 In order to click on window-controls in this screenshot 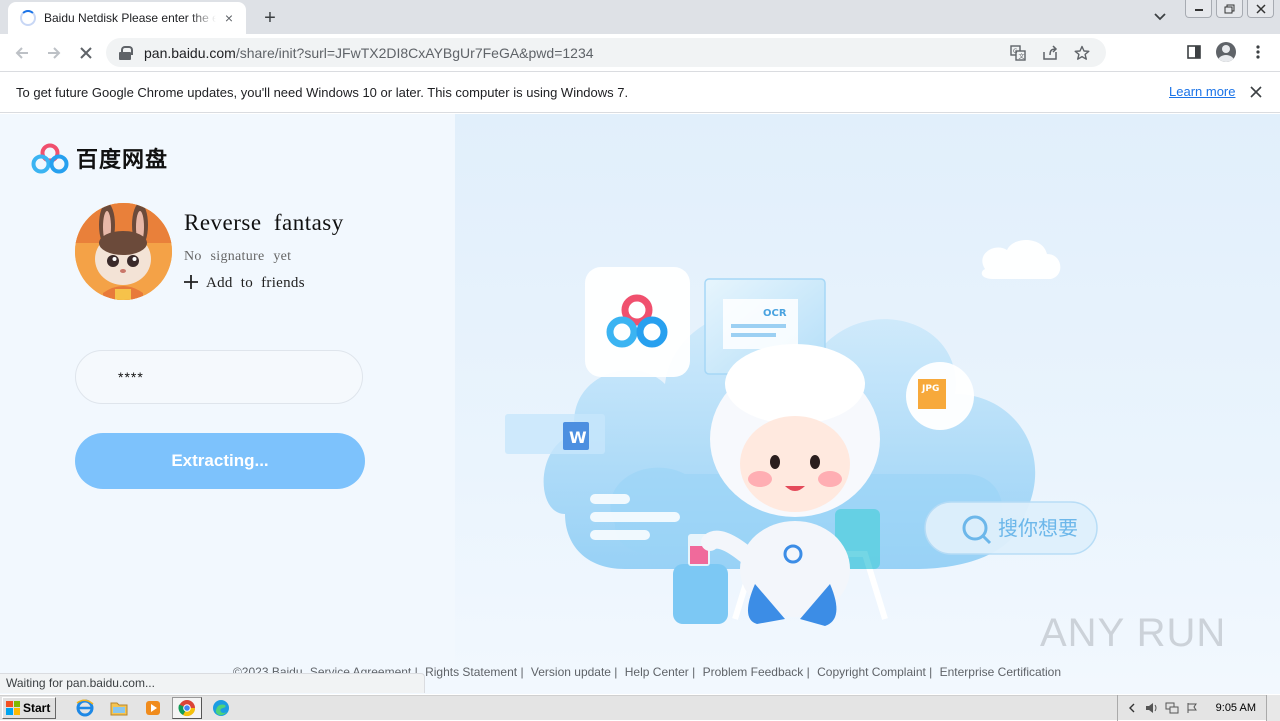, I will do `click(1227, 9)`.